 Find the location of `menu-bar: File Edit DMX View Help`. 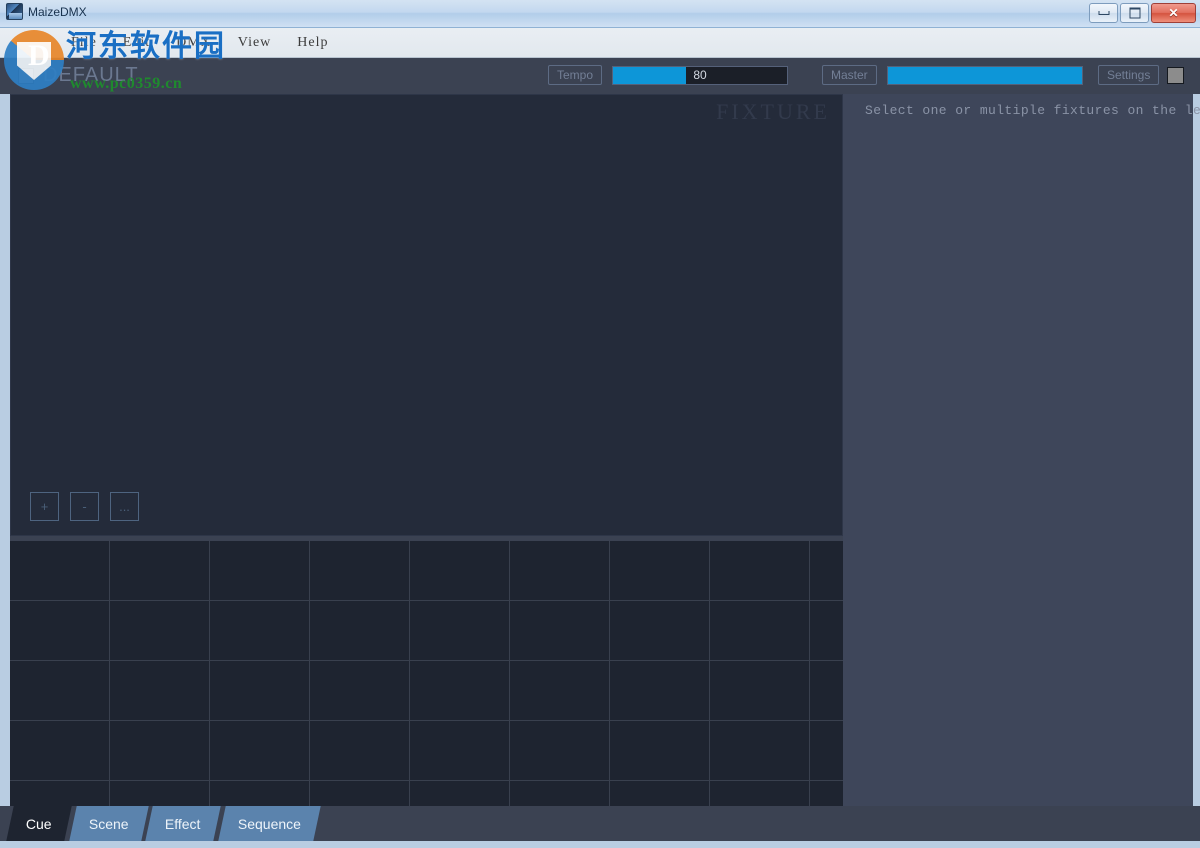

menu-bar: File Edit DMX View Help is located at coordinates (600, 43).